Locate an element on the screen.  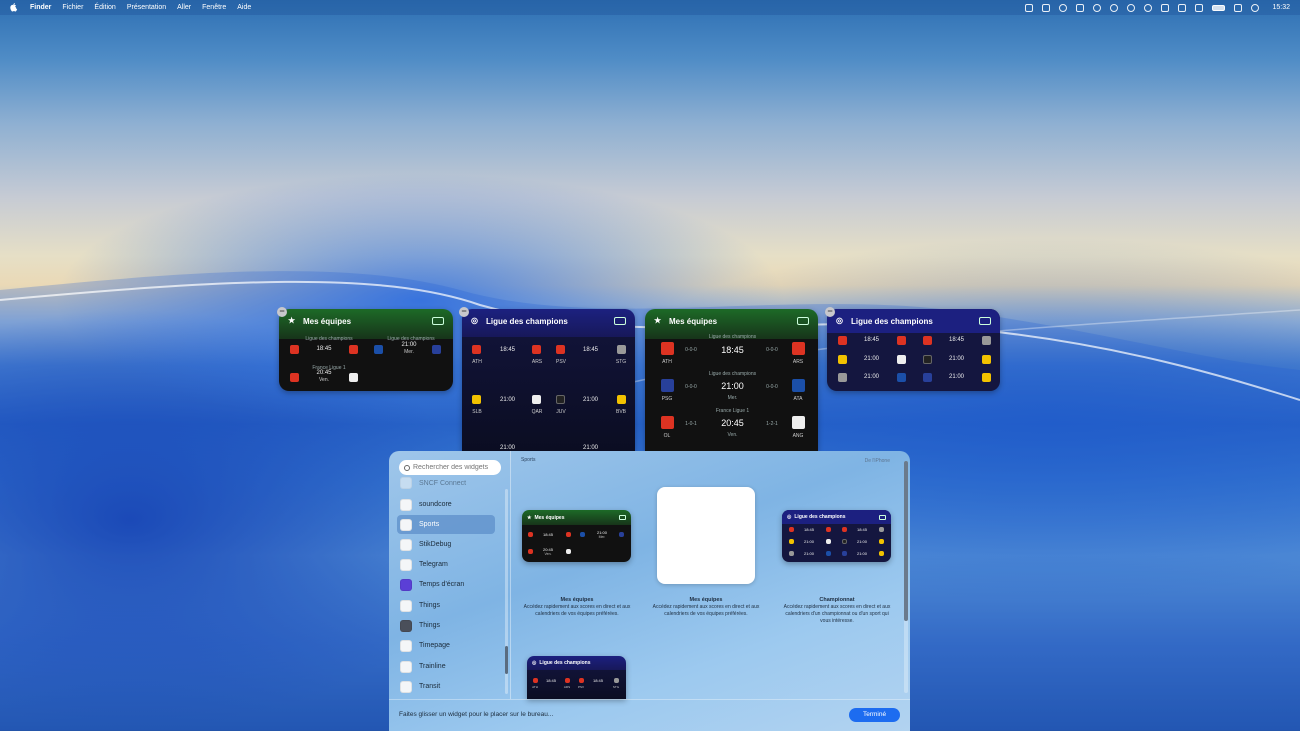
search-input is located at coordinates (455, 467).